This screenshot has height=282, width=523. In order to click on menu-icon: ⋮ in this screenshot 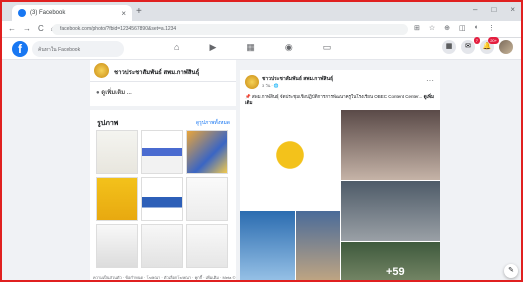, I will do `click(491, 28)`.